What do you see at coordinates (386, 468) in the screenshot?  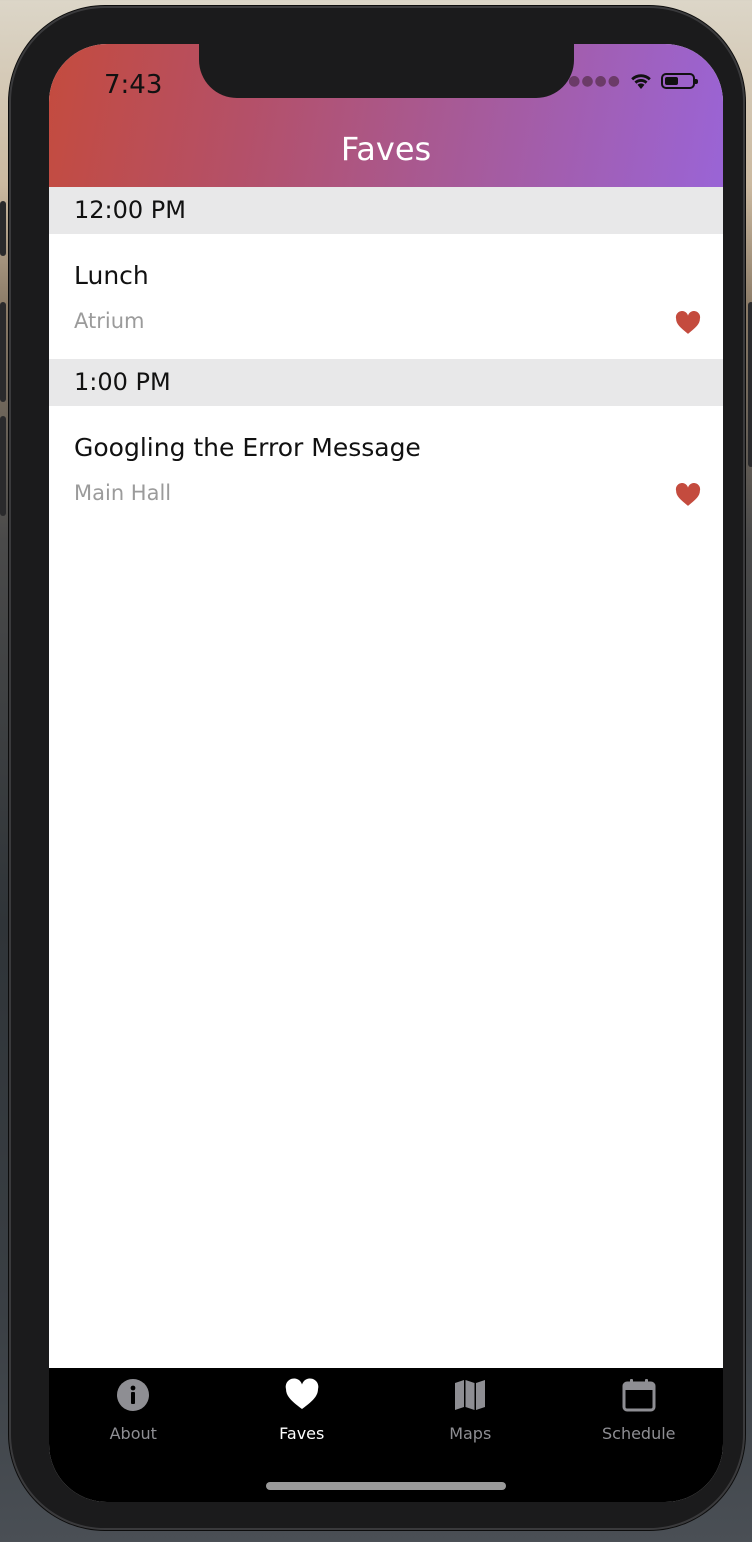 I see `session-item-googling: Googling the Error Message Main Hall` at bounding box center [386, 468].